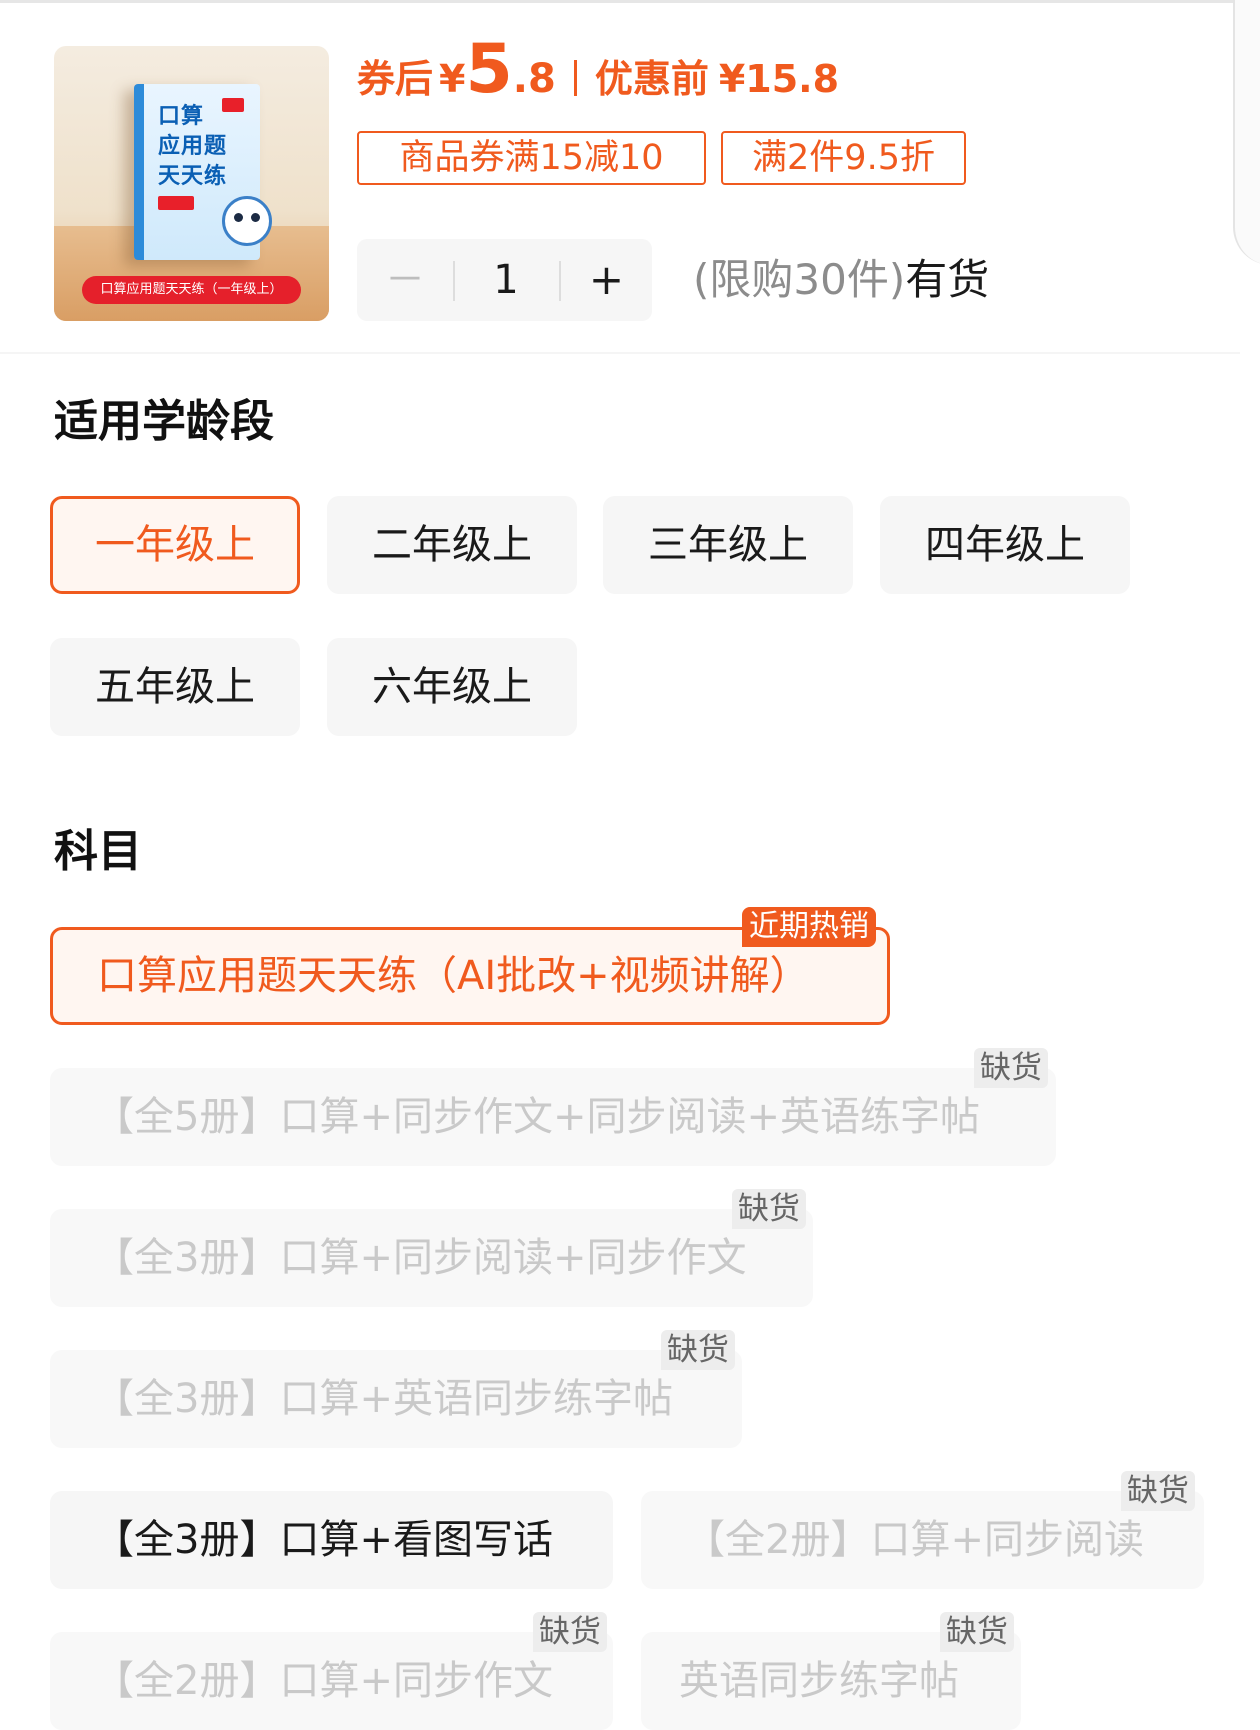 This screenshot has height=1730, width=1260. I want to click on book-grade-tag, so click(233, 105).